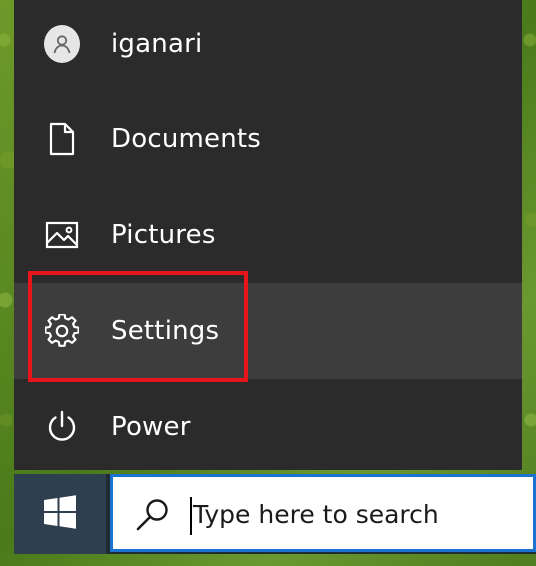  What do you see at coordinates (151, 427) in the screenshot?
I see `power-label: Power` at bounding box center [151, 427].